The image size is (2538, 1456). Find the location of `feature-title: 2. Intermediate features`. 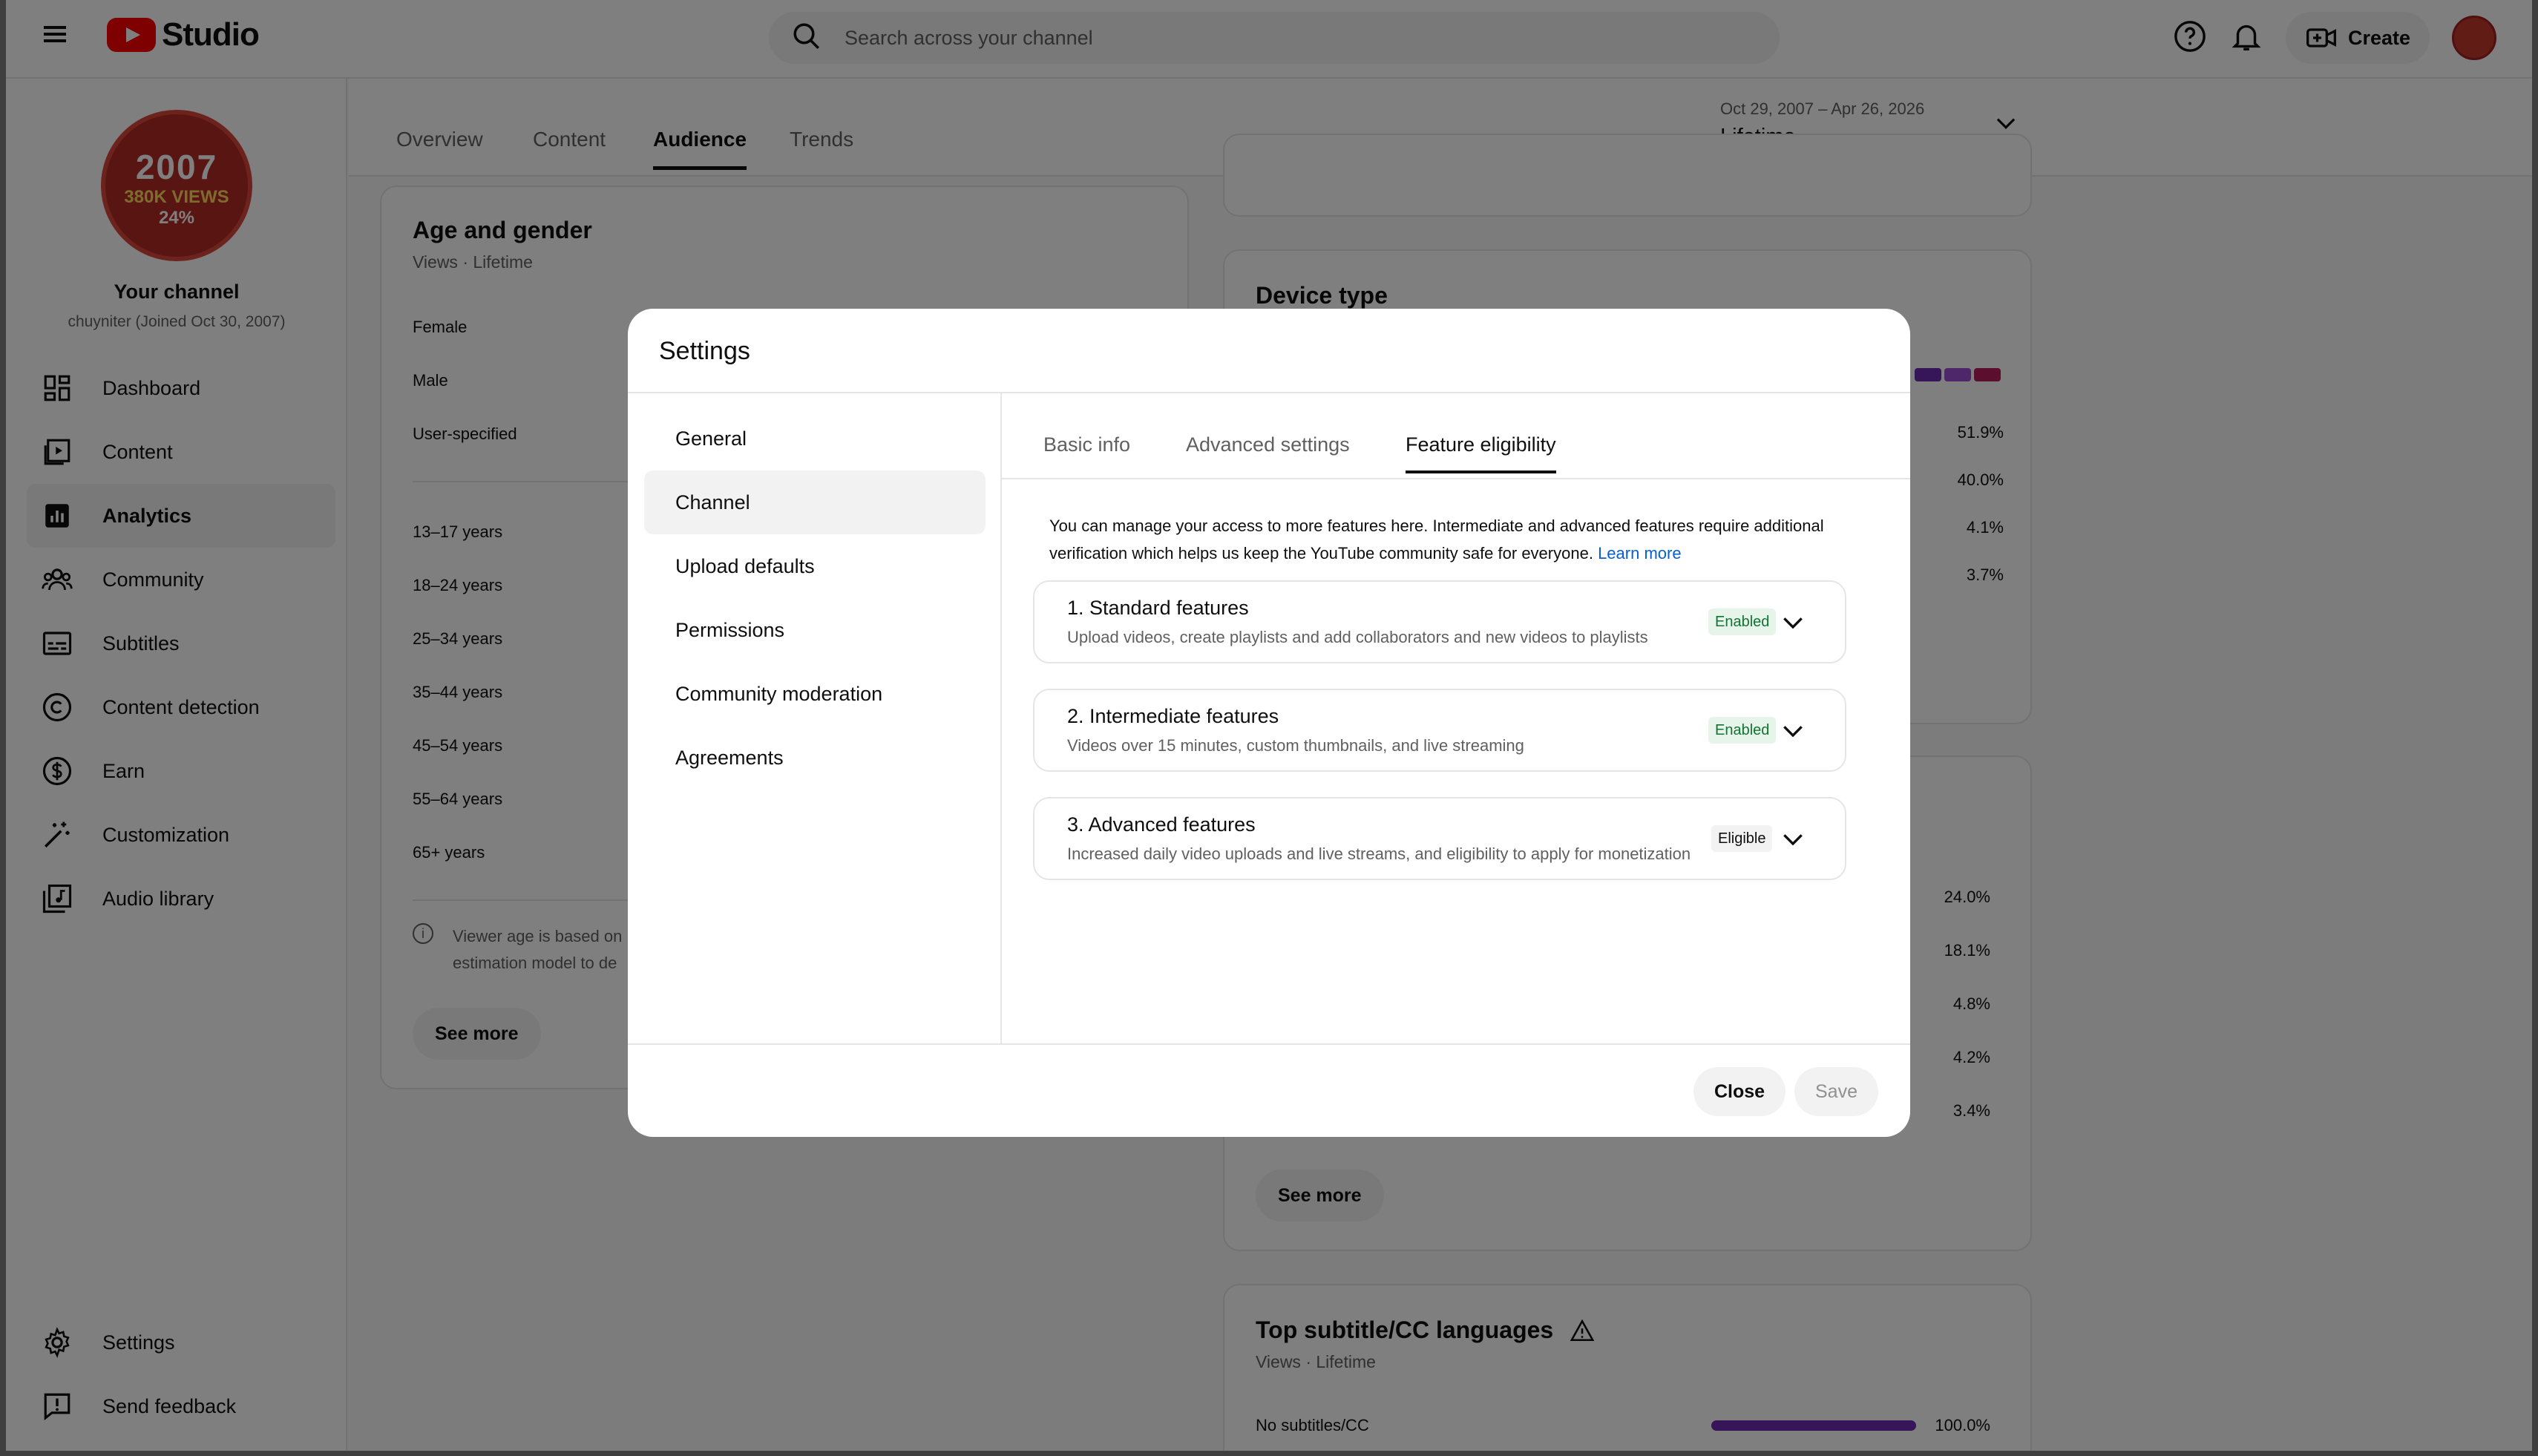

feature-title: 2. Intermediate features is located at coordinates (1173, 716).